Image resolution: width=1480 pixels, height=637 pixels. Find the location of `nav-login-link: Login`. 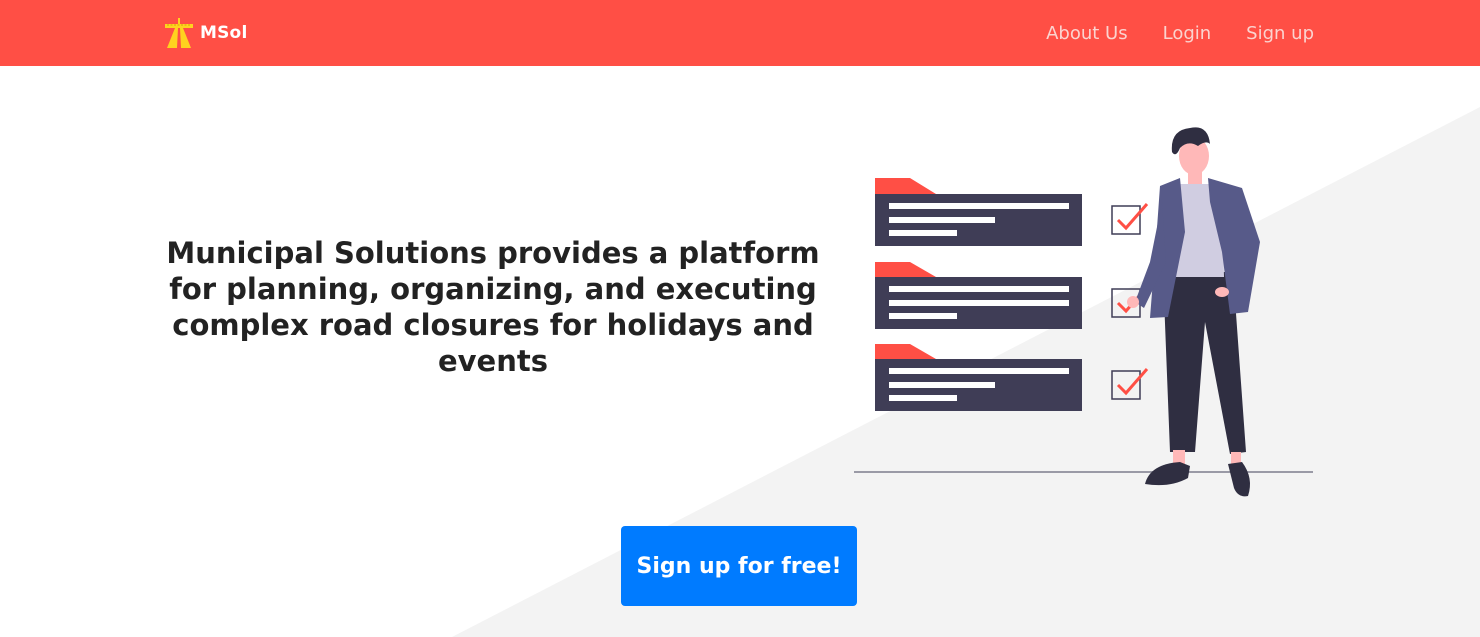

nav-login-link: Login is located at coordinates (1187, 33).